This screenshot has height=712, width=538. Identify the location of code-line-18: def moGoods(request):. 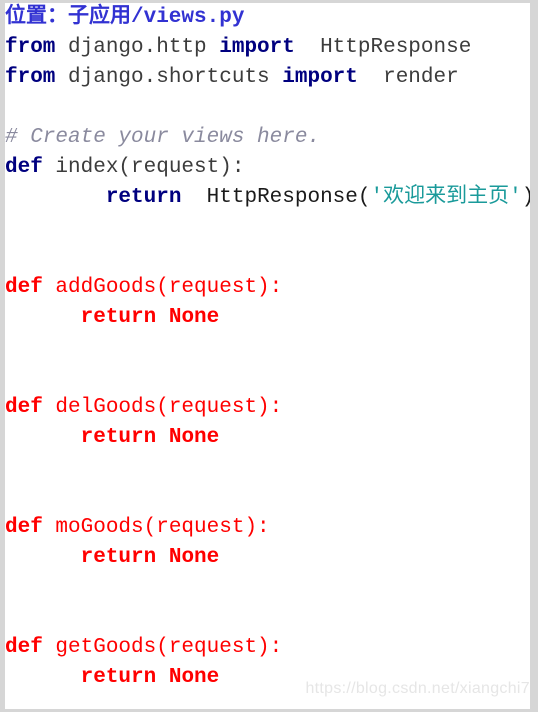
(267, 528).